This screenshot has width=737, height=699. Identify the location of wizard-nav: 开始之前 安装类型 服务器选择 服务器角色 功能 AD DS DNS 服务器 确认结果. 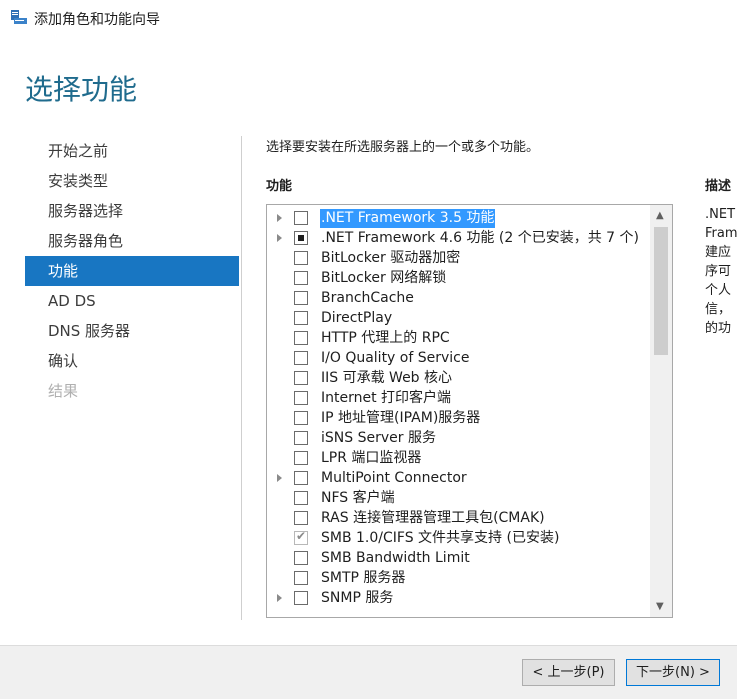
(132, 271).